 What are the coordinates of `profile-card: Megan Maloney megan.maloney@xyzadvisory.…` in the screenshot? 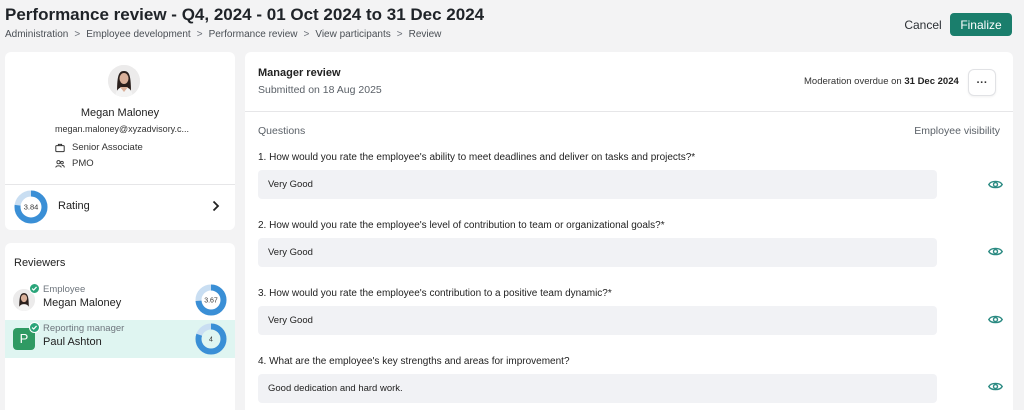 It's located at (120, 141).